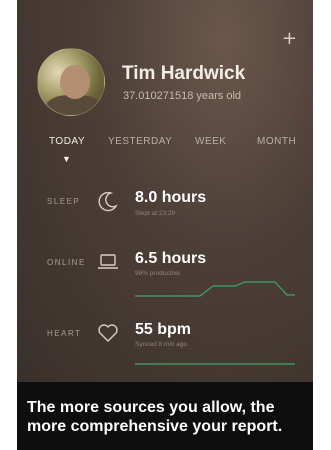  I want to click on online-sub: 99% productive, so click(157, 273).